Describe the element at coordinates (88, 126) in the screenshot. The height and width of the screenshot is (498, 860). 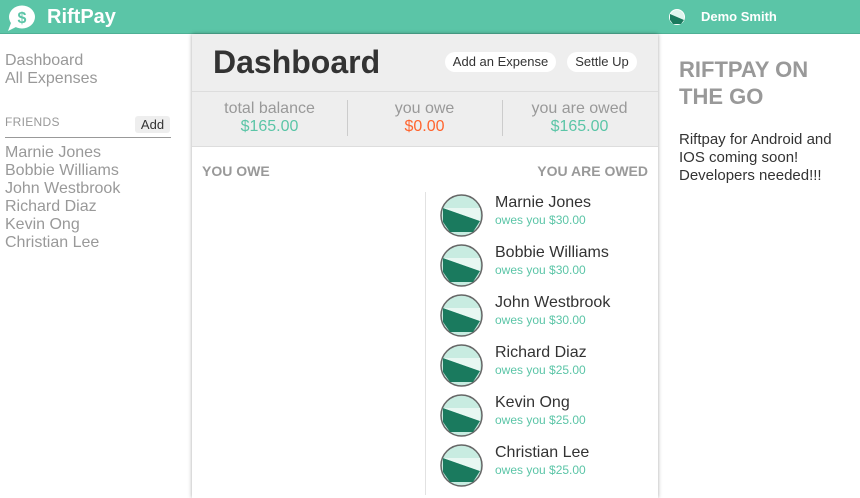
I see `friends-header: FRIENDS Add` at that location.